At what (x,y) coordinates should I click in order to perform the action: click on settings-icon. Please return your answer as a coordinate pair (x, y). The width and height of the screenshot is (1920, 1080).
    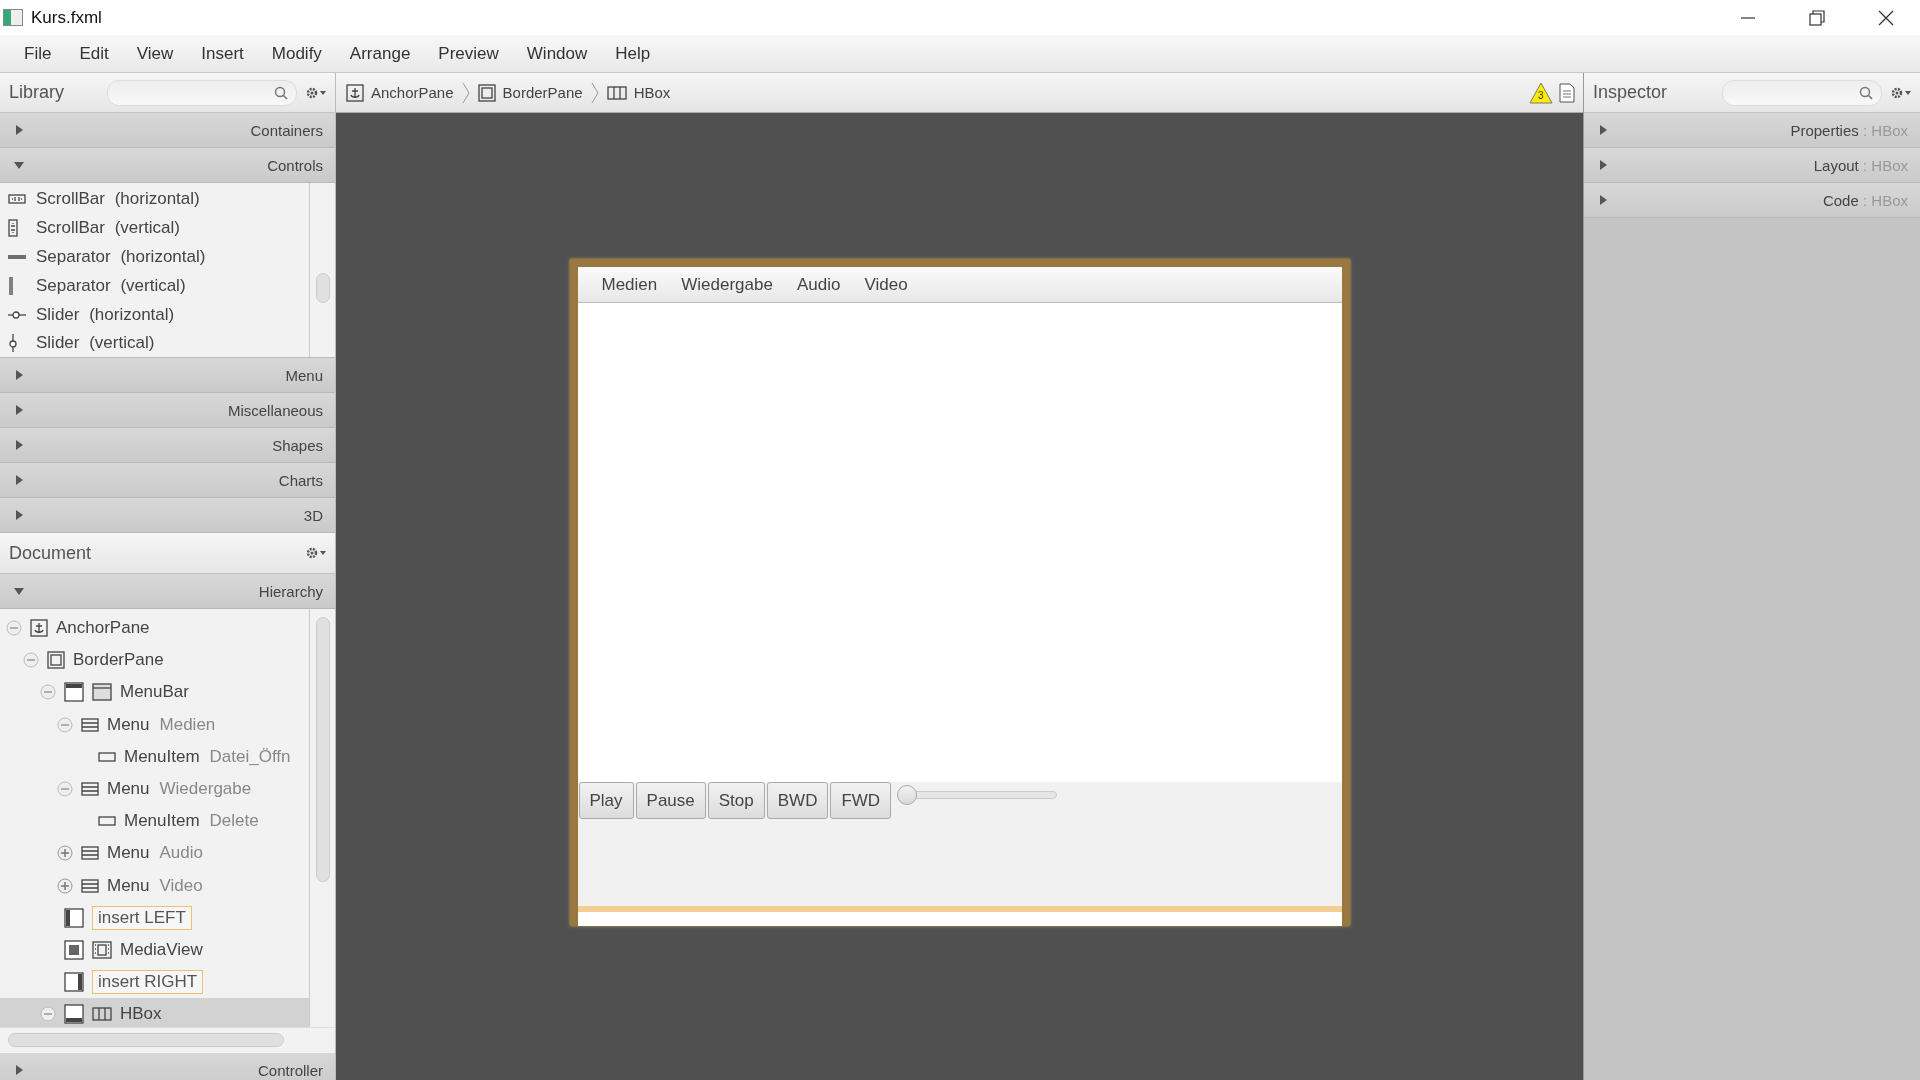
    Looking at the image, I should click on (316, 553).